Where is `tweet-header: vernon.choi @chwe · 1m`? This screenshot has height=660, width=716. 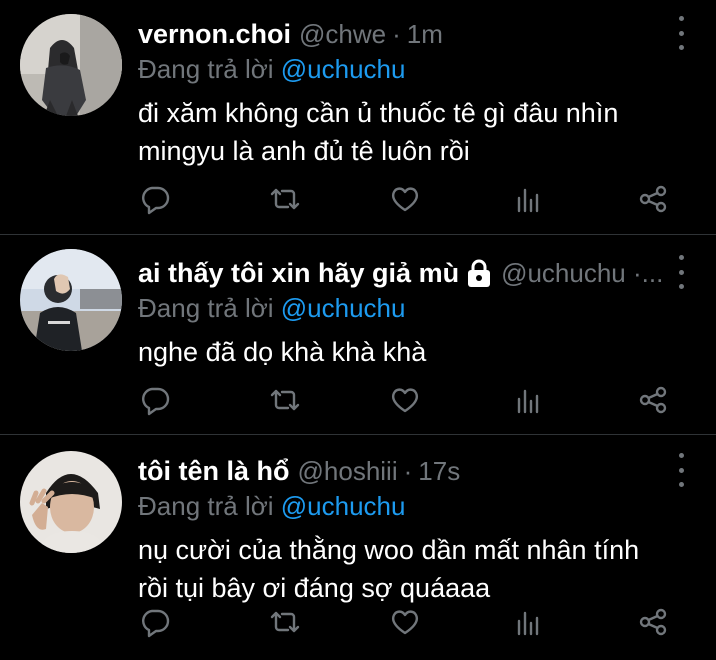 tweet-header: vernon.choi @chwe · 1m is located at coordinates (397, 34).